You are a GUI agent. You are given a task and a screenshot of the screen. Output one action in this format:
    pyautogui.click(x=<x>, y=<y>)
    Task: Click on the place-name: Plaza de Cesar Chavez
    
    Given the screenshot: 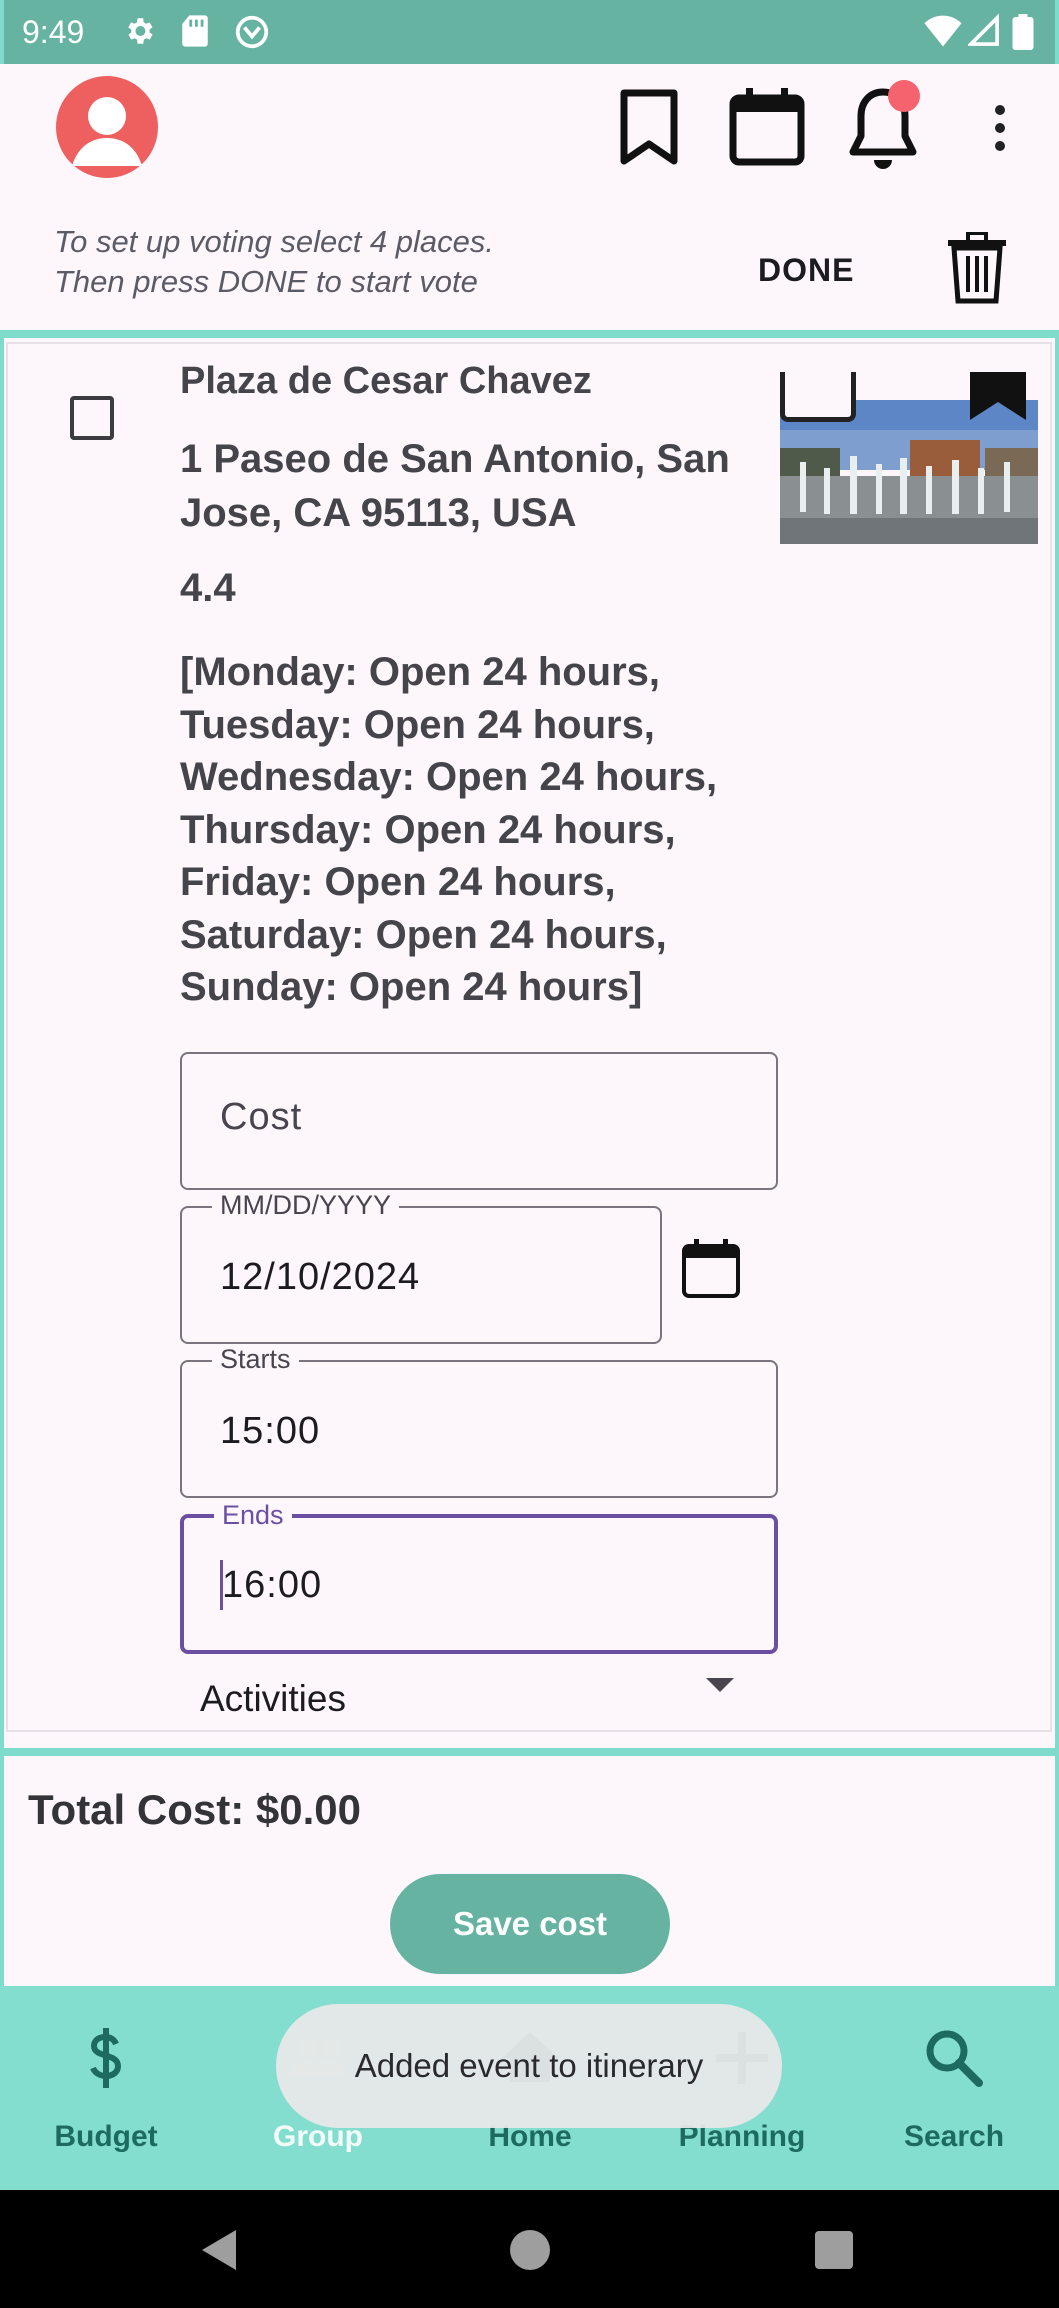 What is the action you would take?
    pyautogui.click(x=386, y=381)
    